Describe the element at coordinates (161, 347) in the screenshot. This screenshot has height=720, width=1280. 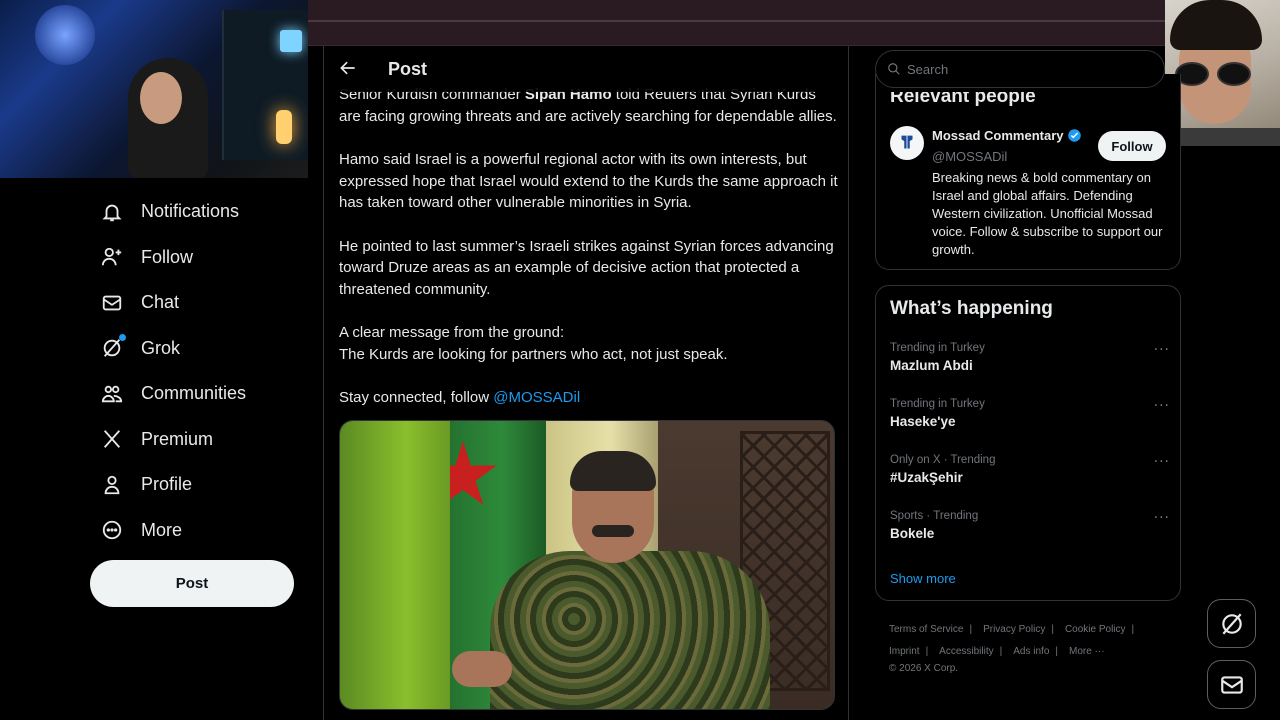
I see `nav-label: Grok` at that location.